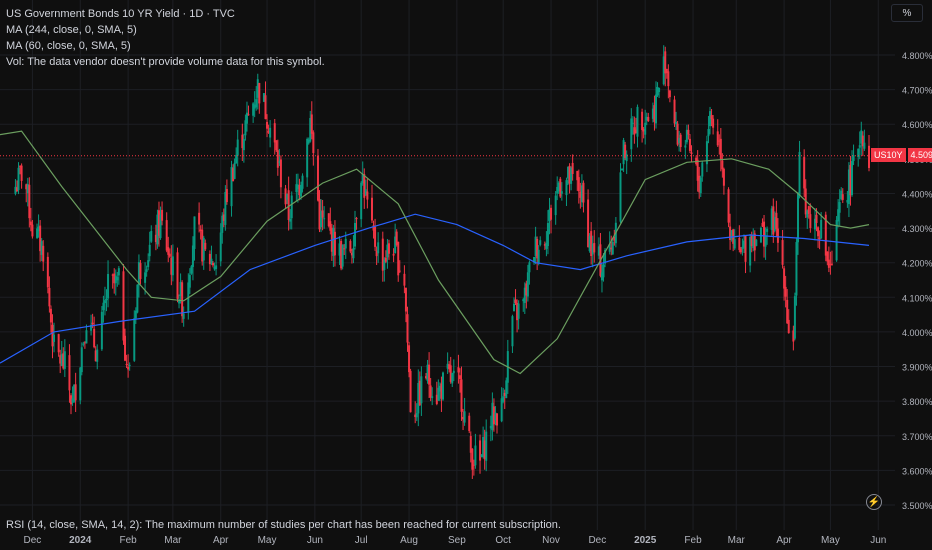 Image resolution: width=932 pixels, height=550 pixels. What do you see at coordinates (888, 155) in the screenshot?
I see `price-tag-symbol: US10Y` at bounding box center [888, 155].